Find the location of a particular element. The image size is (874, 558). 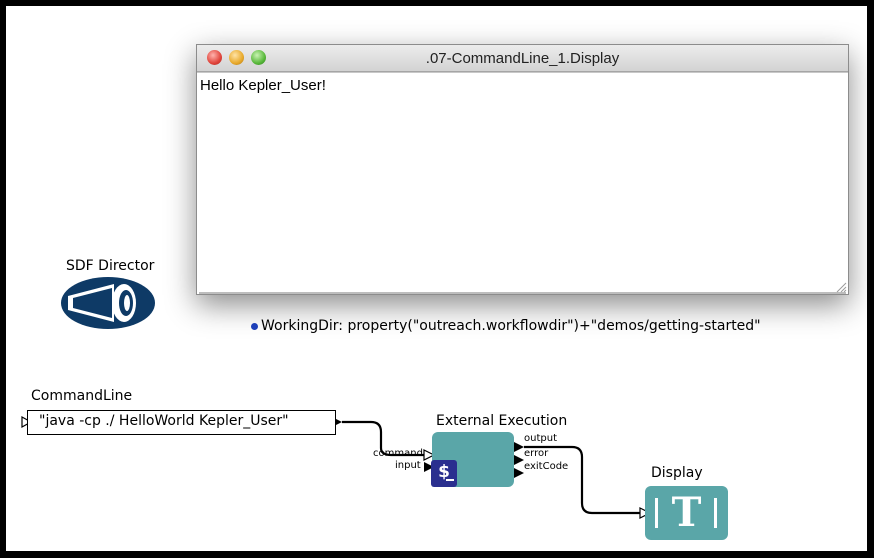

resize-grip-icon is located at coordinates (841, 287).